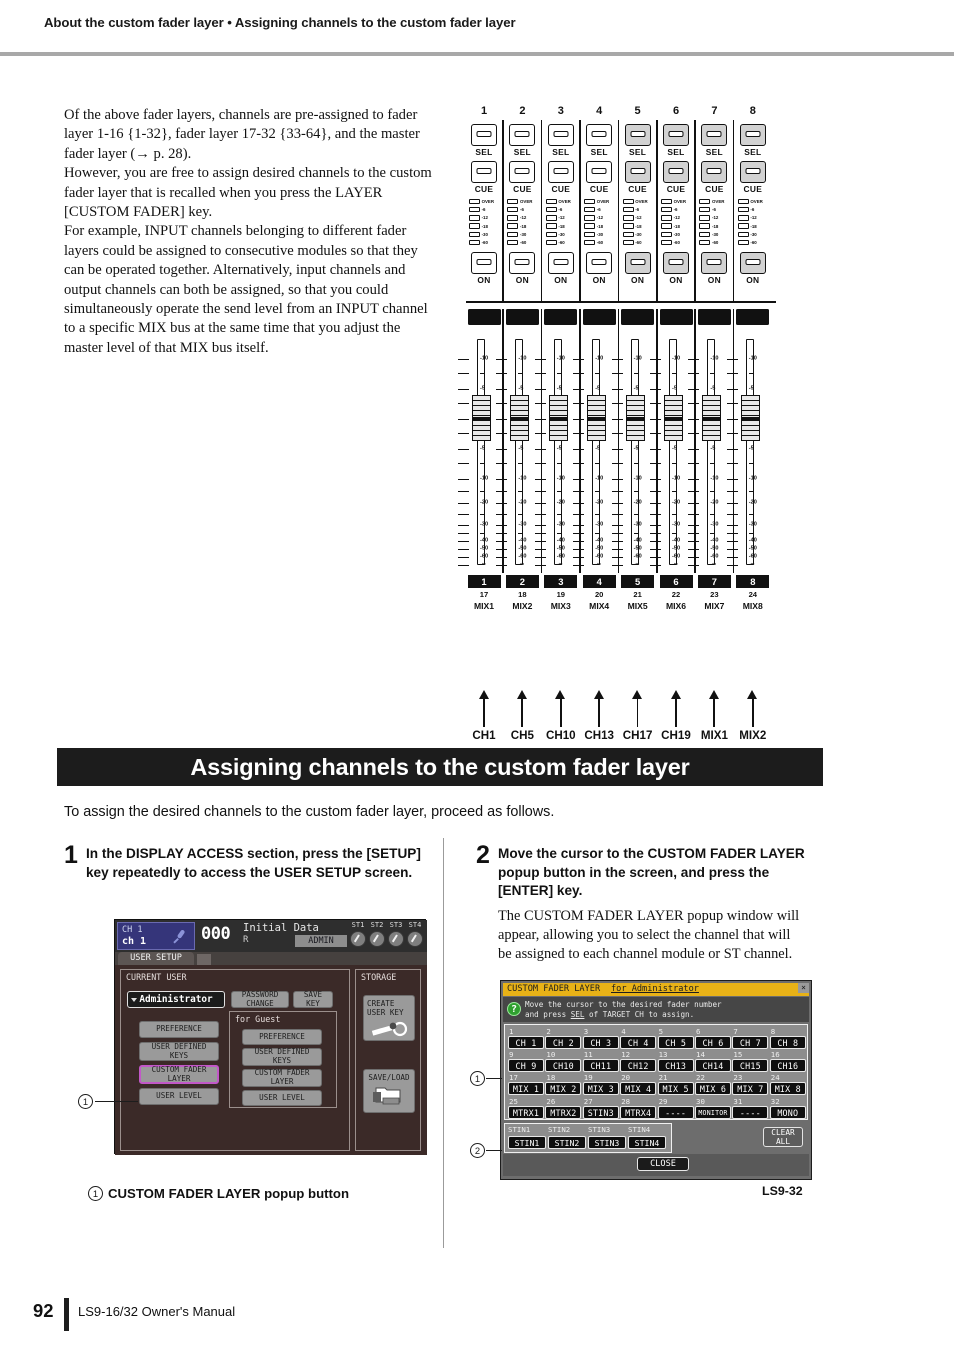 Image resolution: width=954 pixels, height=1351 pixels. What do you see at coordinates (787, 1089) in the screenshot?
I see `assigned-channel-button: MIX 8` at bounding box center [787, 1089].